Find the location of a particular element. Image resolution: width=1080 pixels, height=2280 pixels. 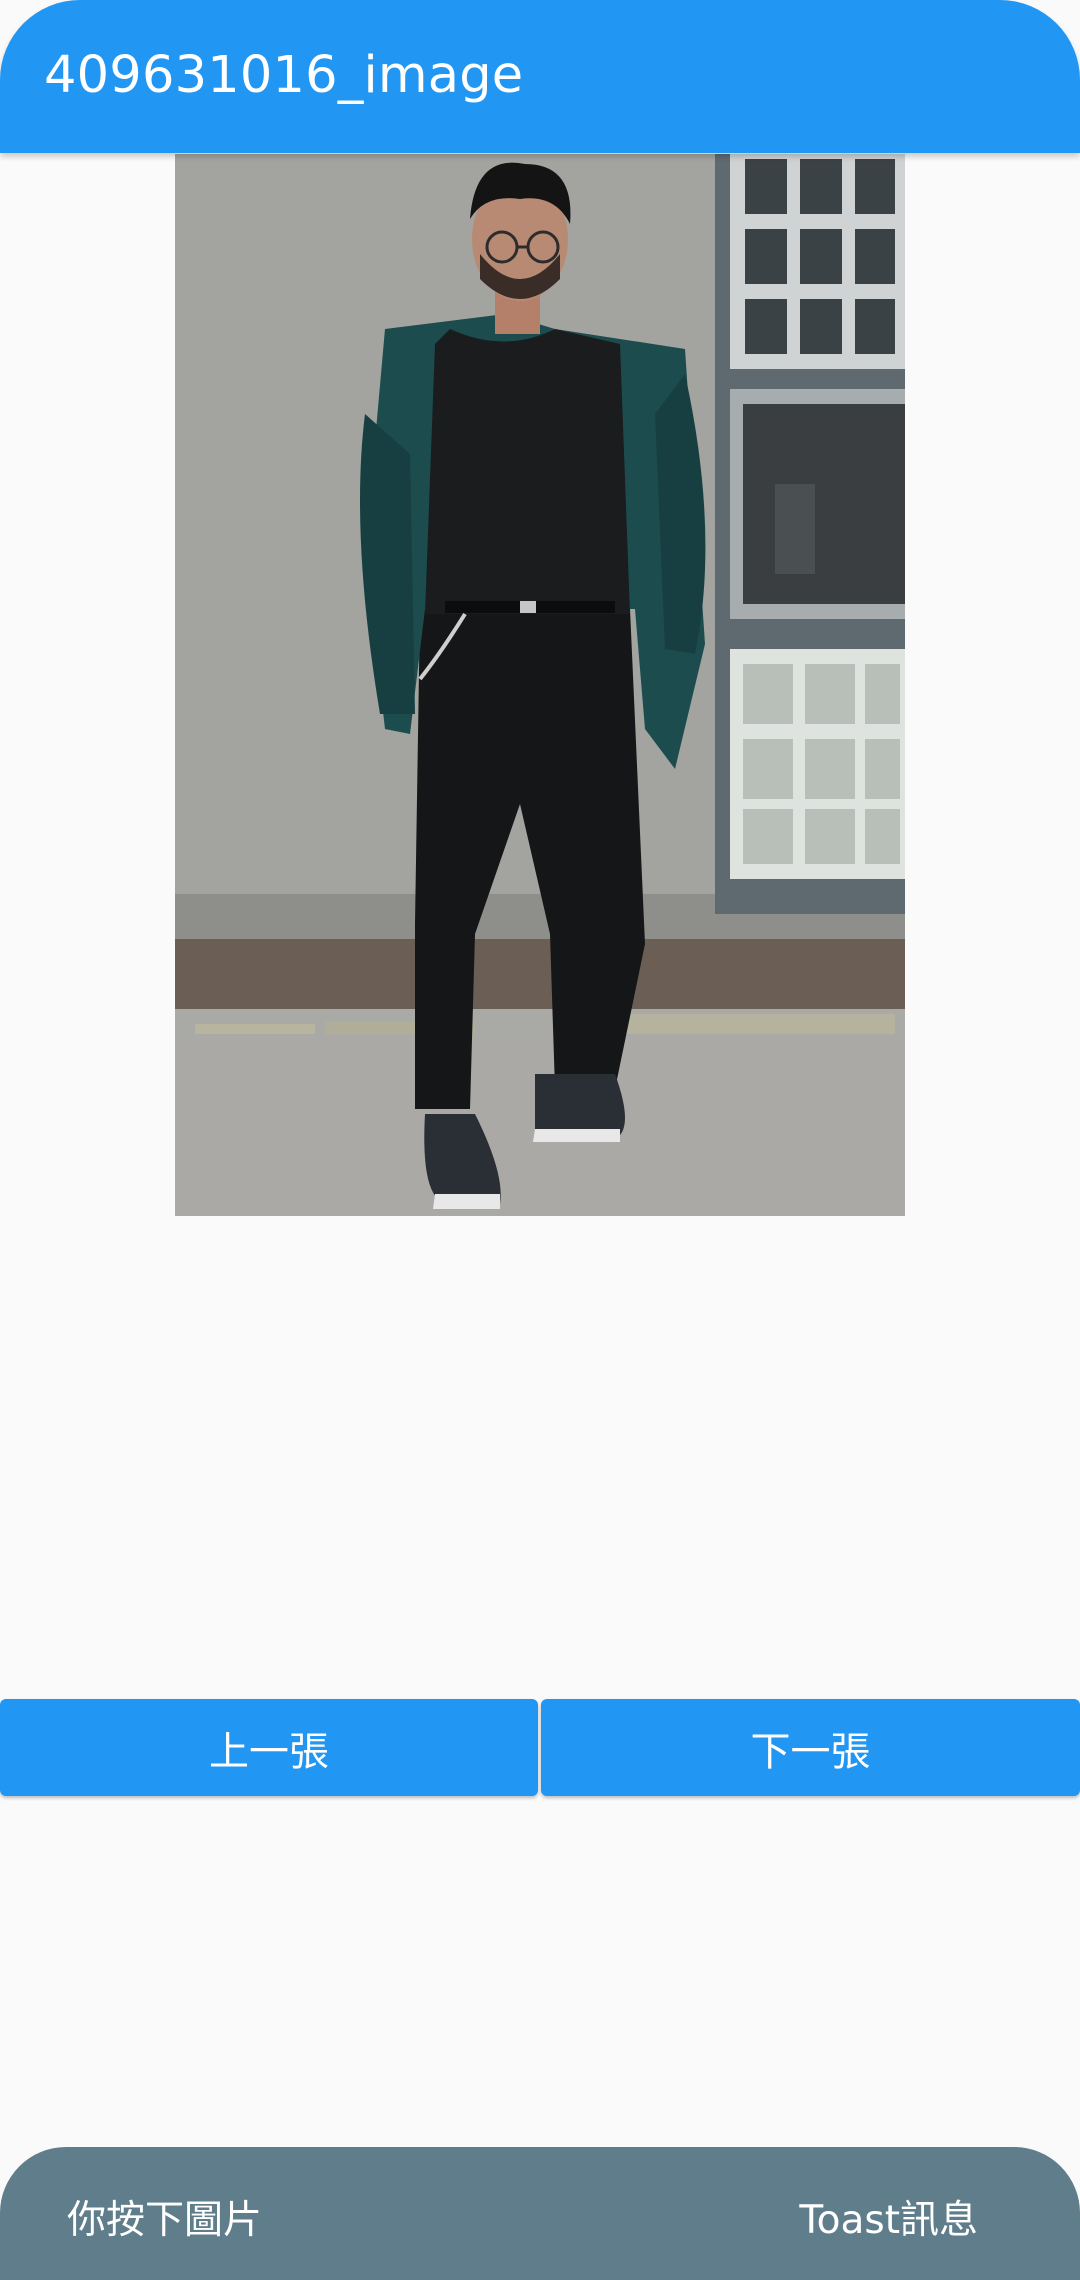

next-button: 下一張 is located at coordinates (810, 1747).